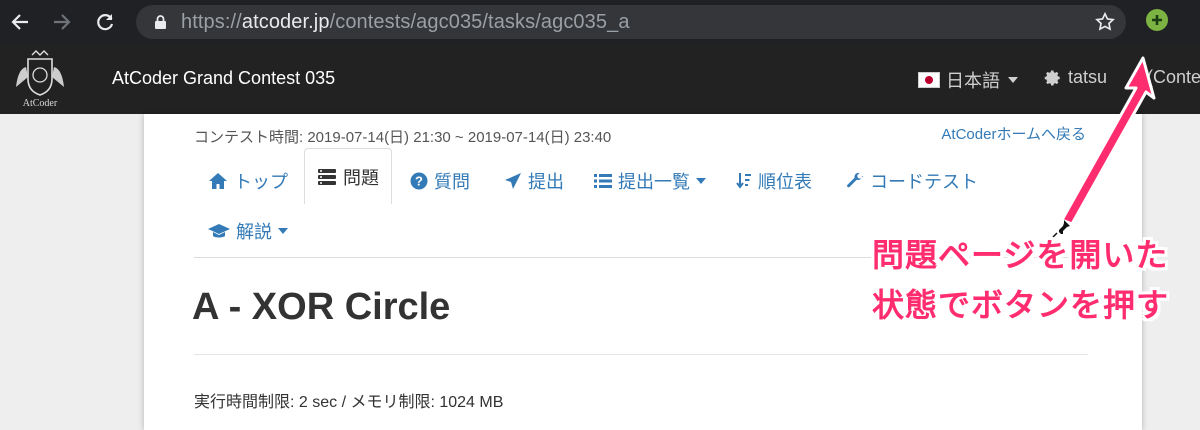 This screenshot has height=430, width=1200. What do you see at coordinates (349, 402) in the screenshot?
I see `problem-limits: 実行時間制限: 2 sec / メモリ制限: 1024 MB` at bounding box center [349, 402].